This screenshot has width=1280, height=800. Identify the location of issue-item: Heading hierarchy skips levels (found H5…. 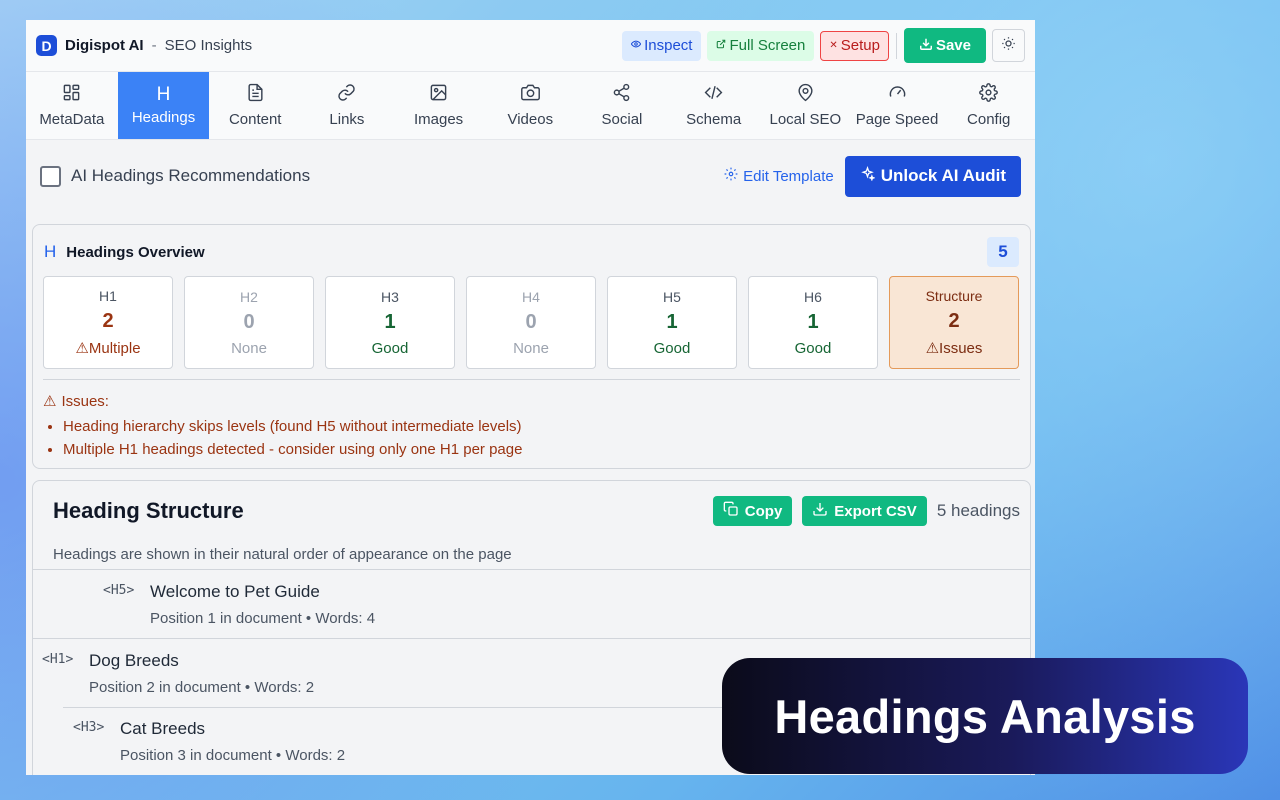
(541, 426).